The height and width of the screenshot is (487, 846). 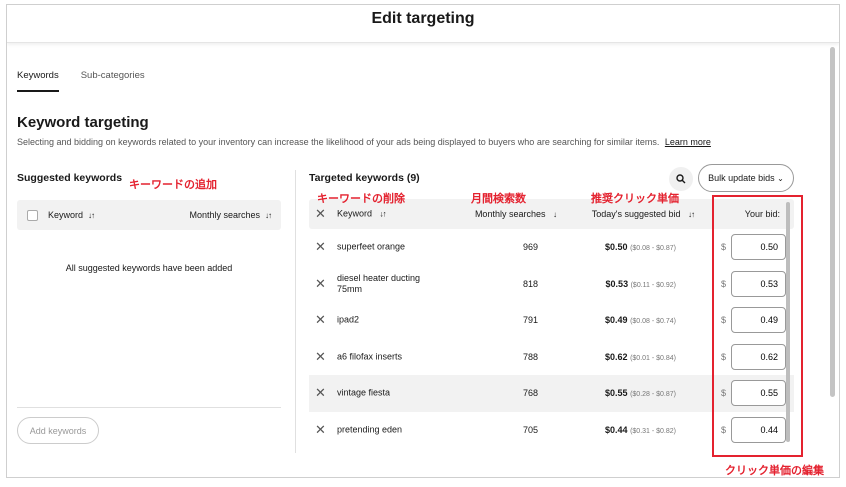 I want to click on modal-header: Edit targeting, so click(x=423, y=24).